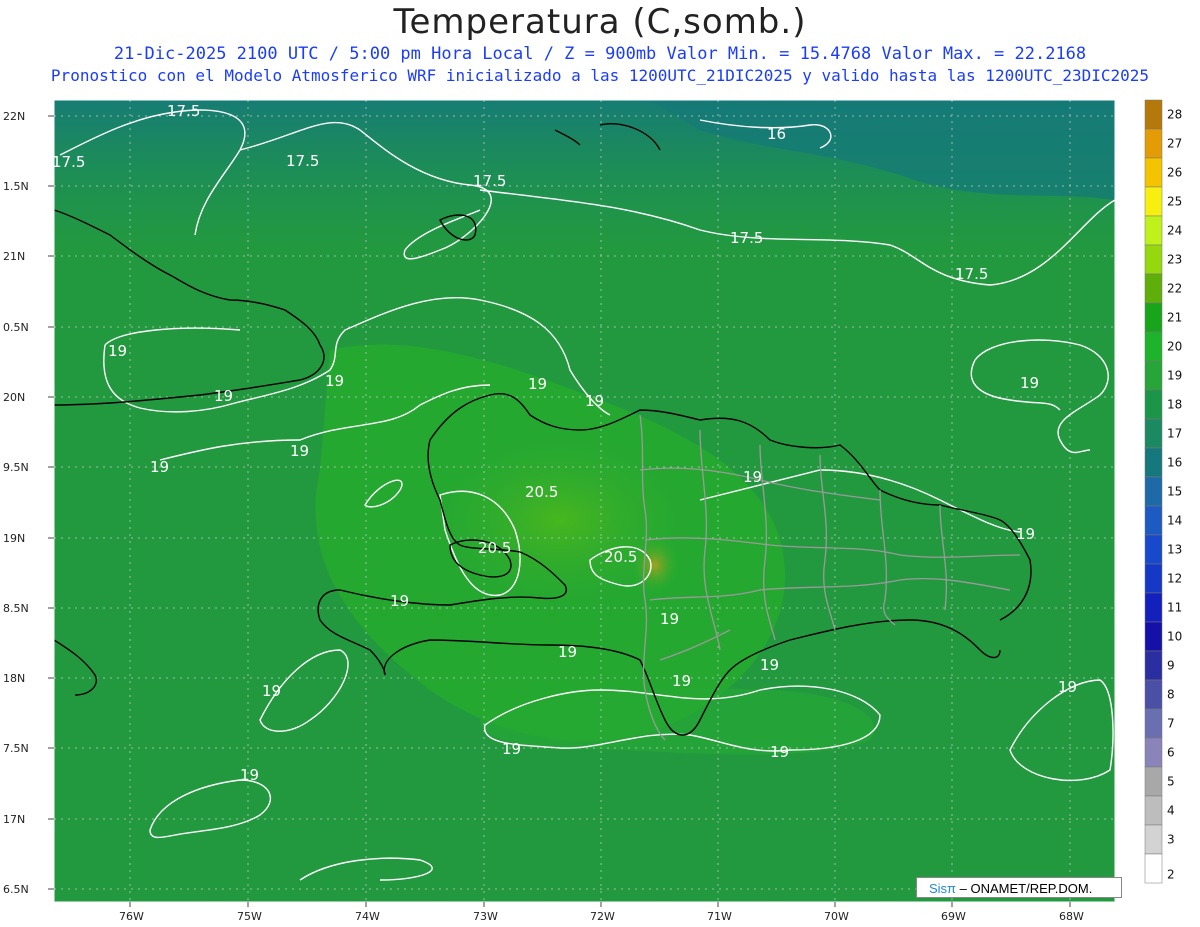  I want to click on lon-label: 76W, so click(131, 916).